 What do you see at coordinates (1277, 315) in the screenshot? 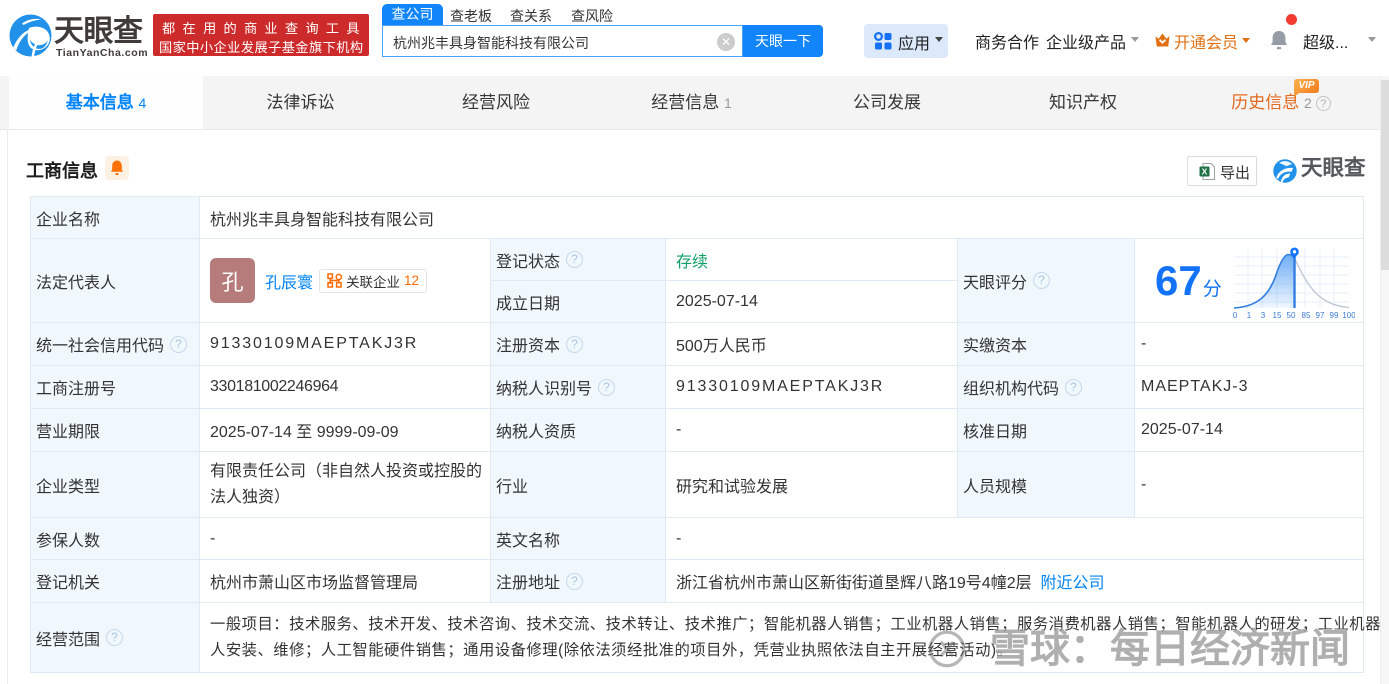
I see `svg-text: 15` at bounding box center [1277, 315].